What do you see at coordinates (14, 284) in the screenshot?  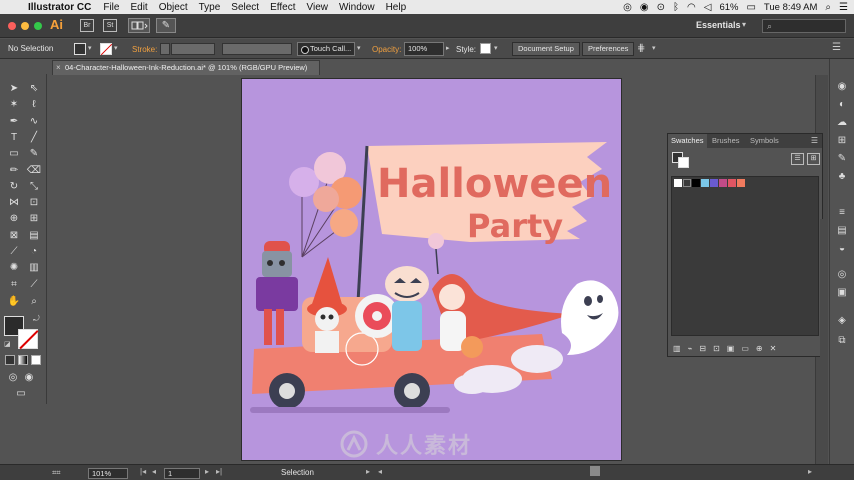 I see `artboard-tool-icon: ⌗` at bounding box center [14, 284].